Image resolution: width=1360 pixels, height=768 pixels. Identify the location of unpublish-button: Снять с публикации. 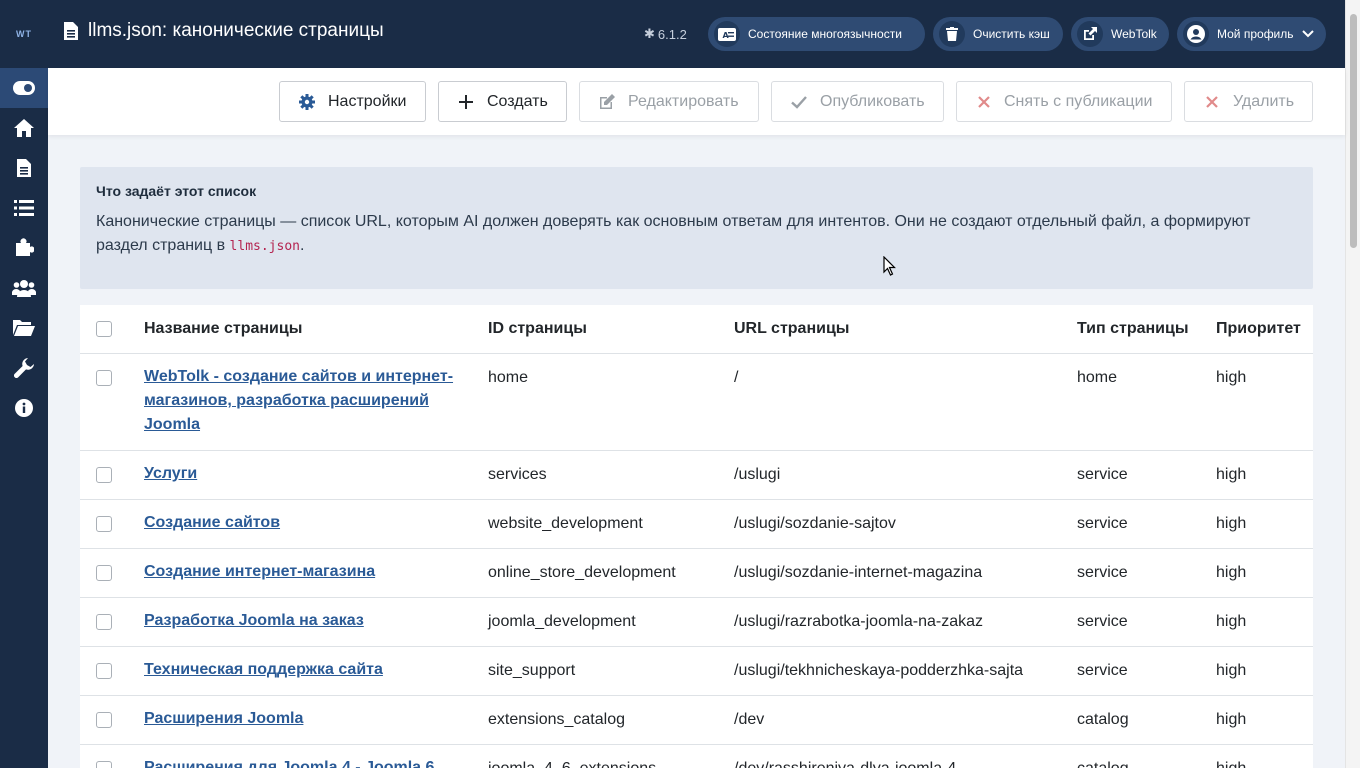
(1064, 101).